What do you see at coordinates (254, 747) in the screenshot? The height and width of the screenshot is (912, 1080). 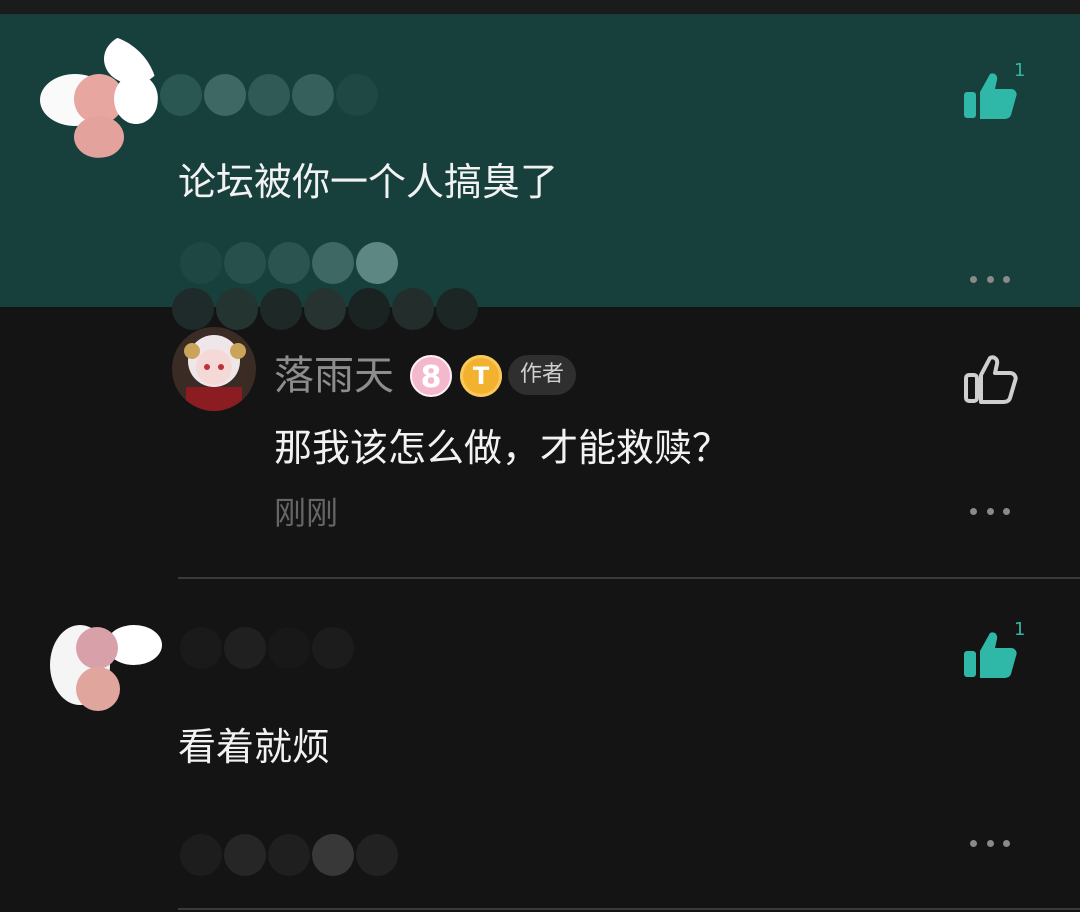 I see `comment-text: 看着就烦` at bounding box center [254, 747].